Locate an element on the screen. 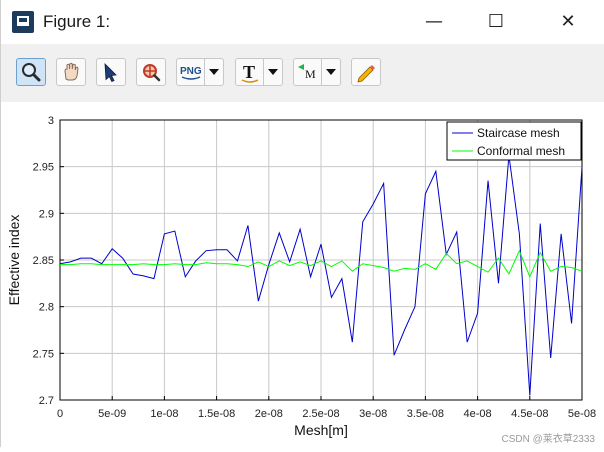 The width and height of the screenshot is (604, 452). edit-button is located at coordinates (366, 72).